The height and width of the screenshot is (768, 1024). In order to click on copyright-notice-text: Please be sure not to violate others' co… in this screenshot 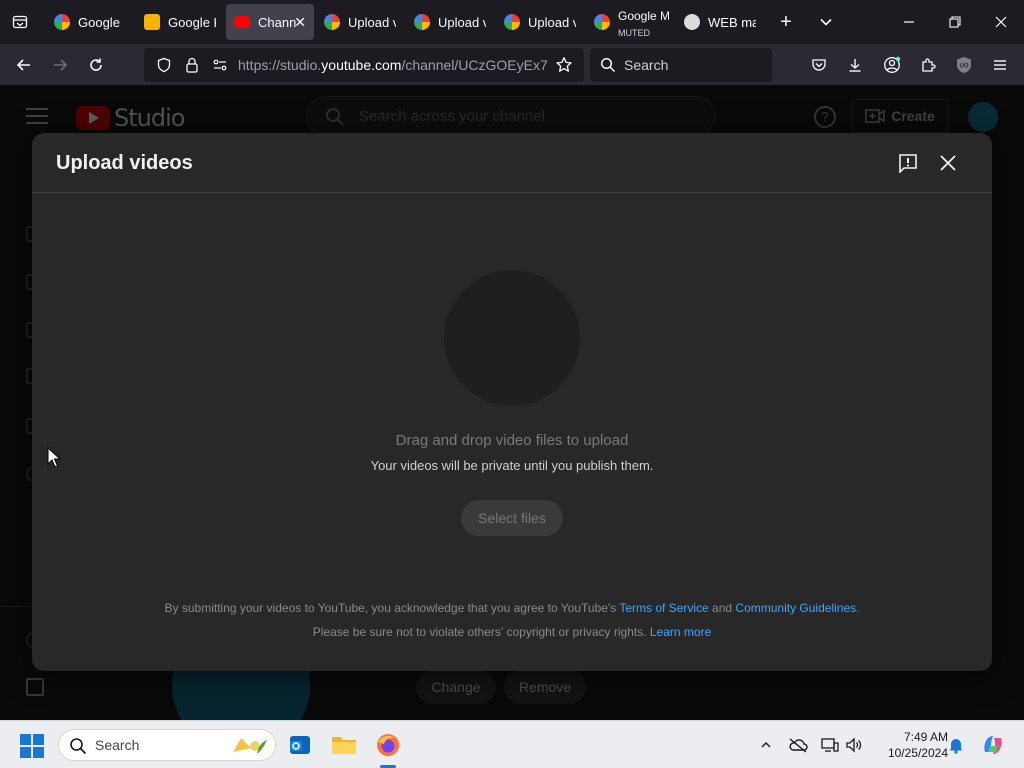, I will do `click(481, 632)`.